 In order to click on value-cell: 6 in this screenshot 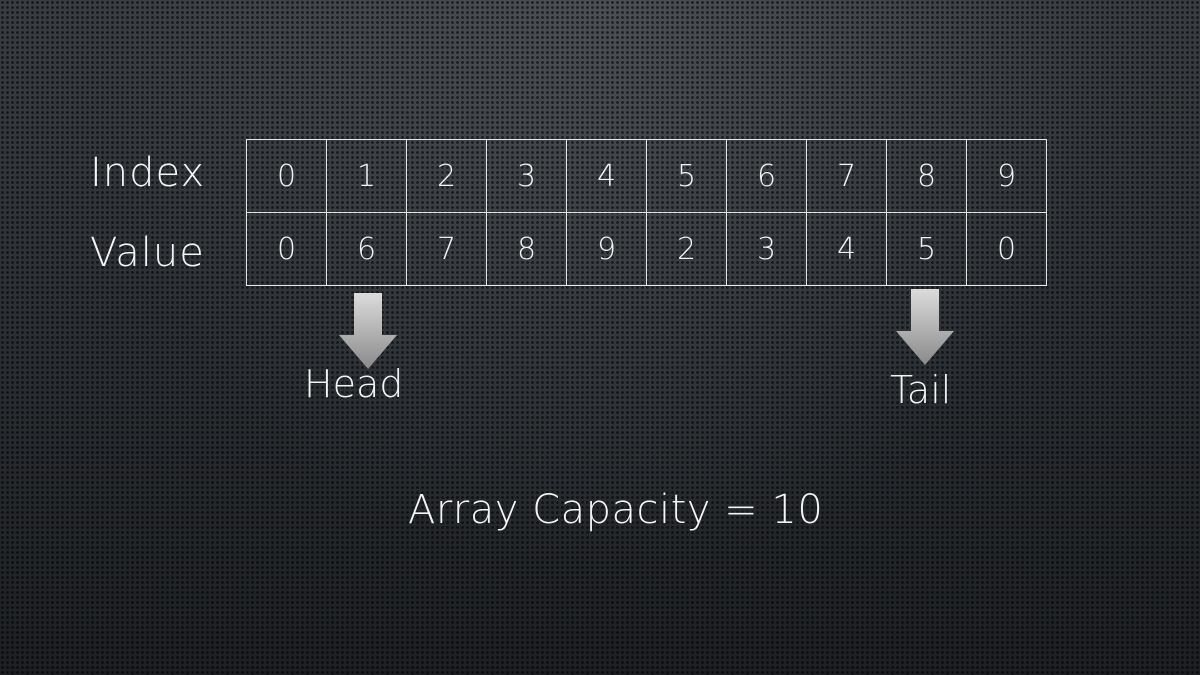, I will do `click(366, 249)`.